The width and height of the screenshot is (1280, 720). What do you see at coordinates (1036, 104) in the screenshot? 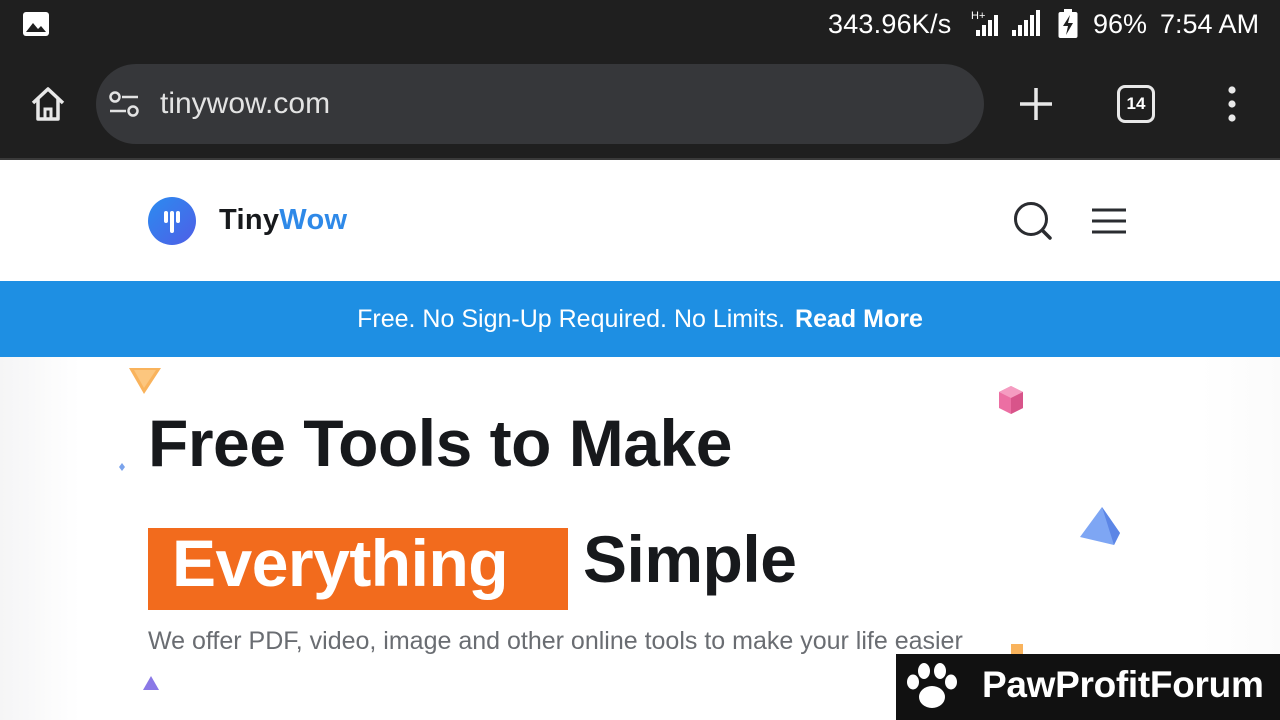
I see `new-tab-icon` at bounding box center [1036, 104].